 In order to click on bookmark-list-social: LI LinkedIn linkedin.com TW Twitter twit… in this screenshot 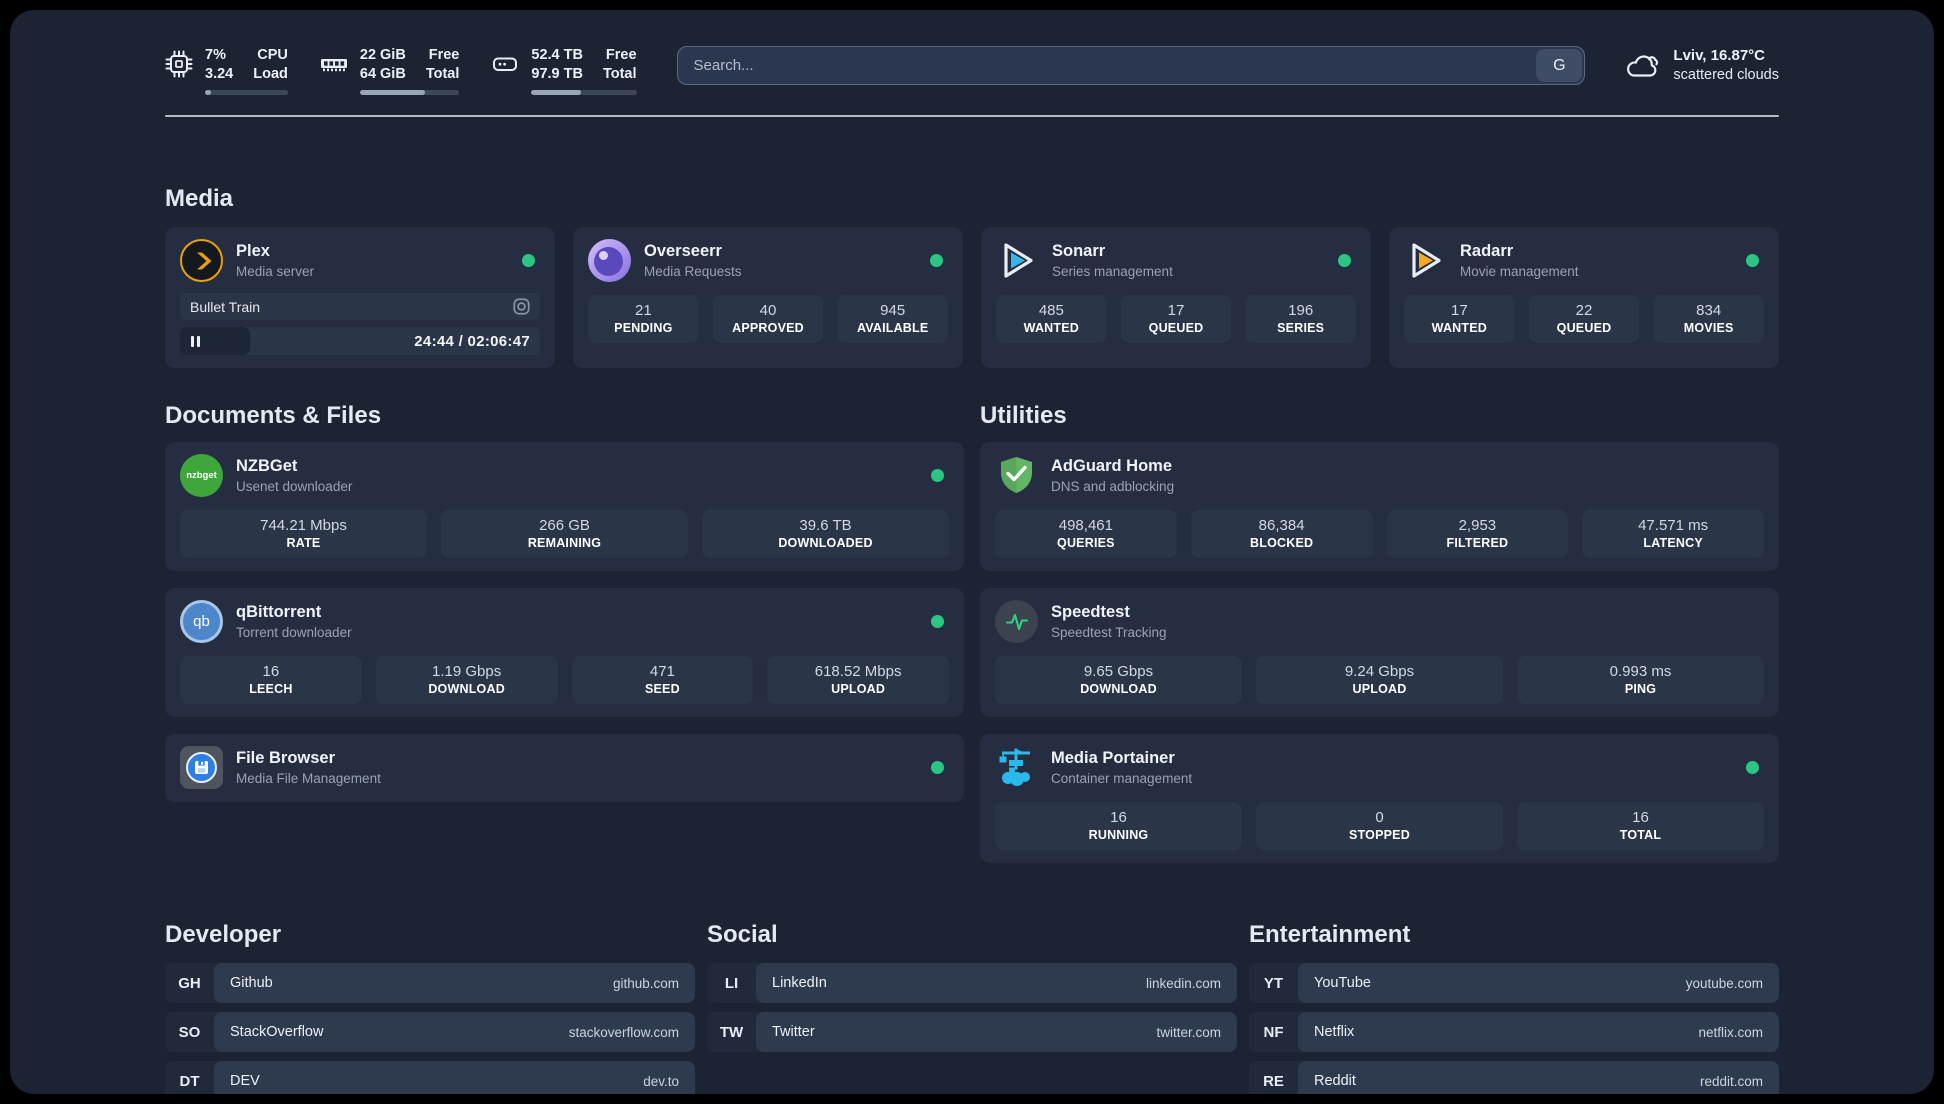, I will do `click(972, 1028)`.